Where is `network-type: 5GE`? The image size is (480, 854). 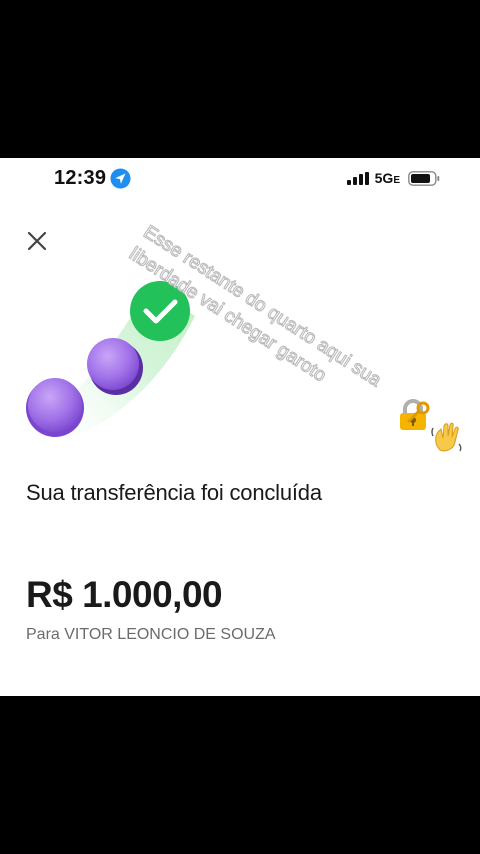 network-type: 5GE is located at coordinates (387, 178).